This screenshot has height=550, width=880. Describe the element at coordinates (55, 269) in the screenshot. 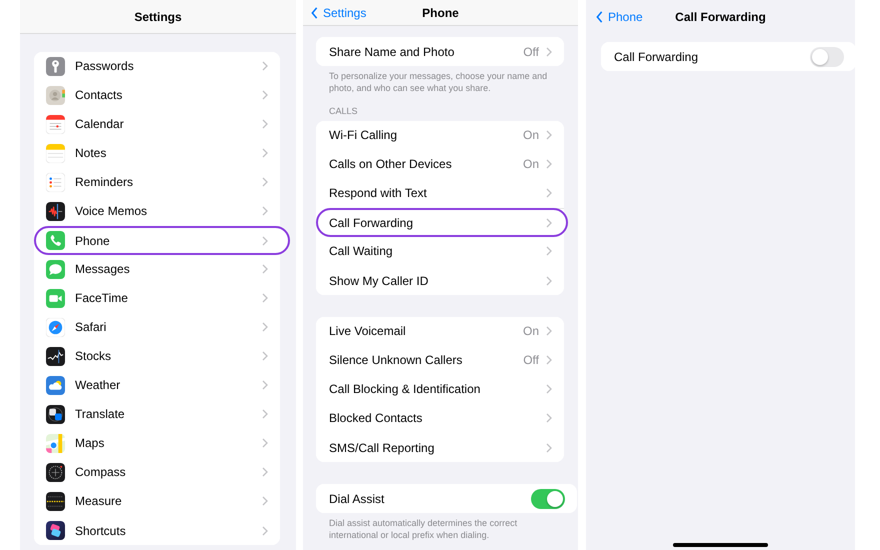

I see `speech-bubble-icon` at that location.